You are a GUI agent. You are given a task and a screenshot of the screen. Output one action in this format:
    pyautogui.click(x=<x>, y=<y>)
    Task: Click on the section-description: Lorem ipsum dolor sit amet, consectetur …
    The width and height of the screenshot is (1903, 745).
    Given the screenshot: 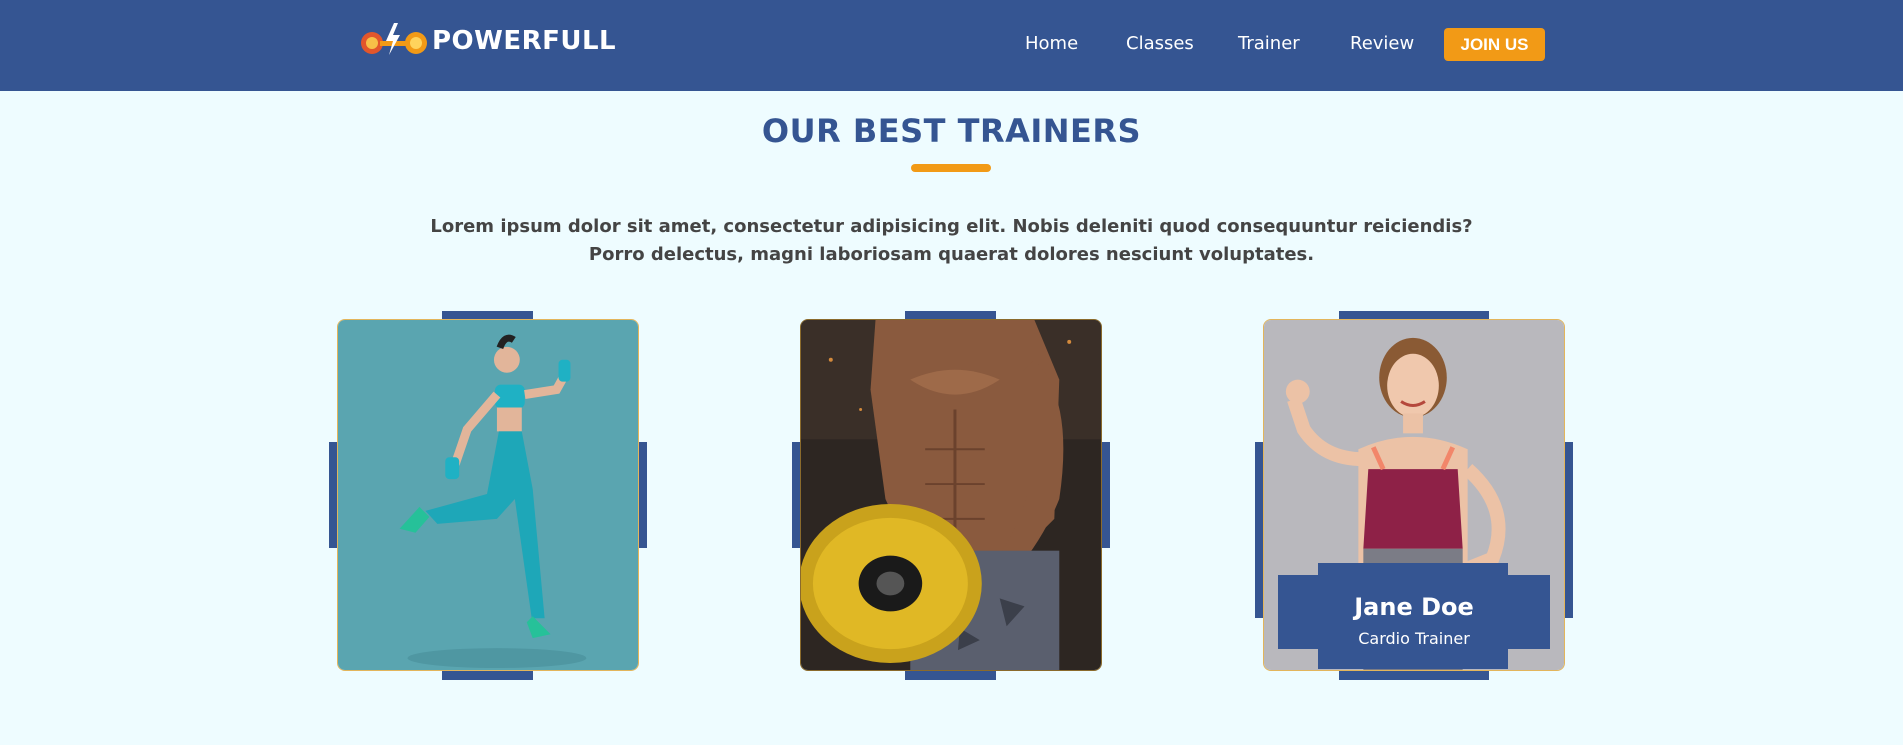 What is the action you would take?
    pyautogui.click(x=951, y=240)
    